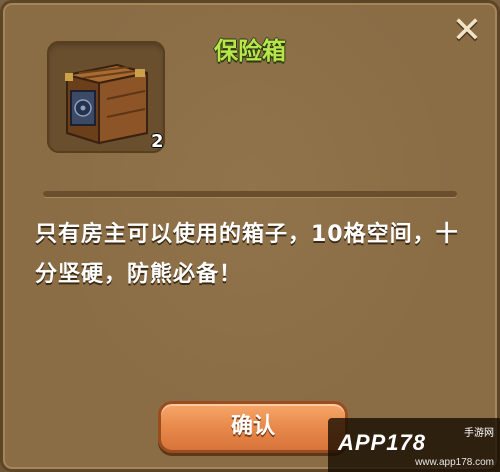 This screenshot has height=472, width=500. I want to click on item-slot, so click(106, 97).